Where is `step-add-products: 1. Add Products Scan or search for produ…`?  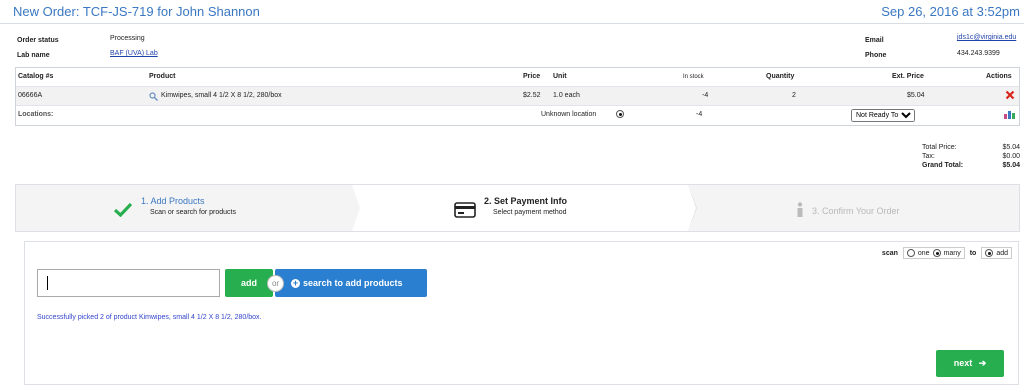
step-add-products: 1. Add Products Scan or search for produ… is located at coordinates (188, 208).